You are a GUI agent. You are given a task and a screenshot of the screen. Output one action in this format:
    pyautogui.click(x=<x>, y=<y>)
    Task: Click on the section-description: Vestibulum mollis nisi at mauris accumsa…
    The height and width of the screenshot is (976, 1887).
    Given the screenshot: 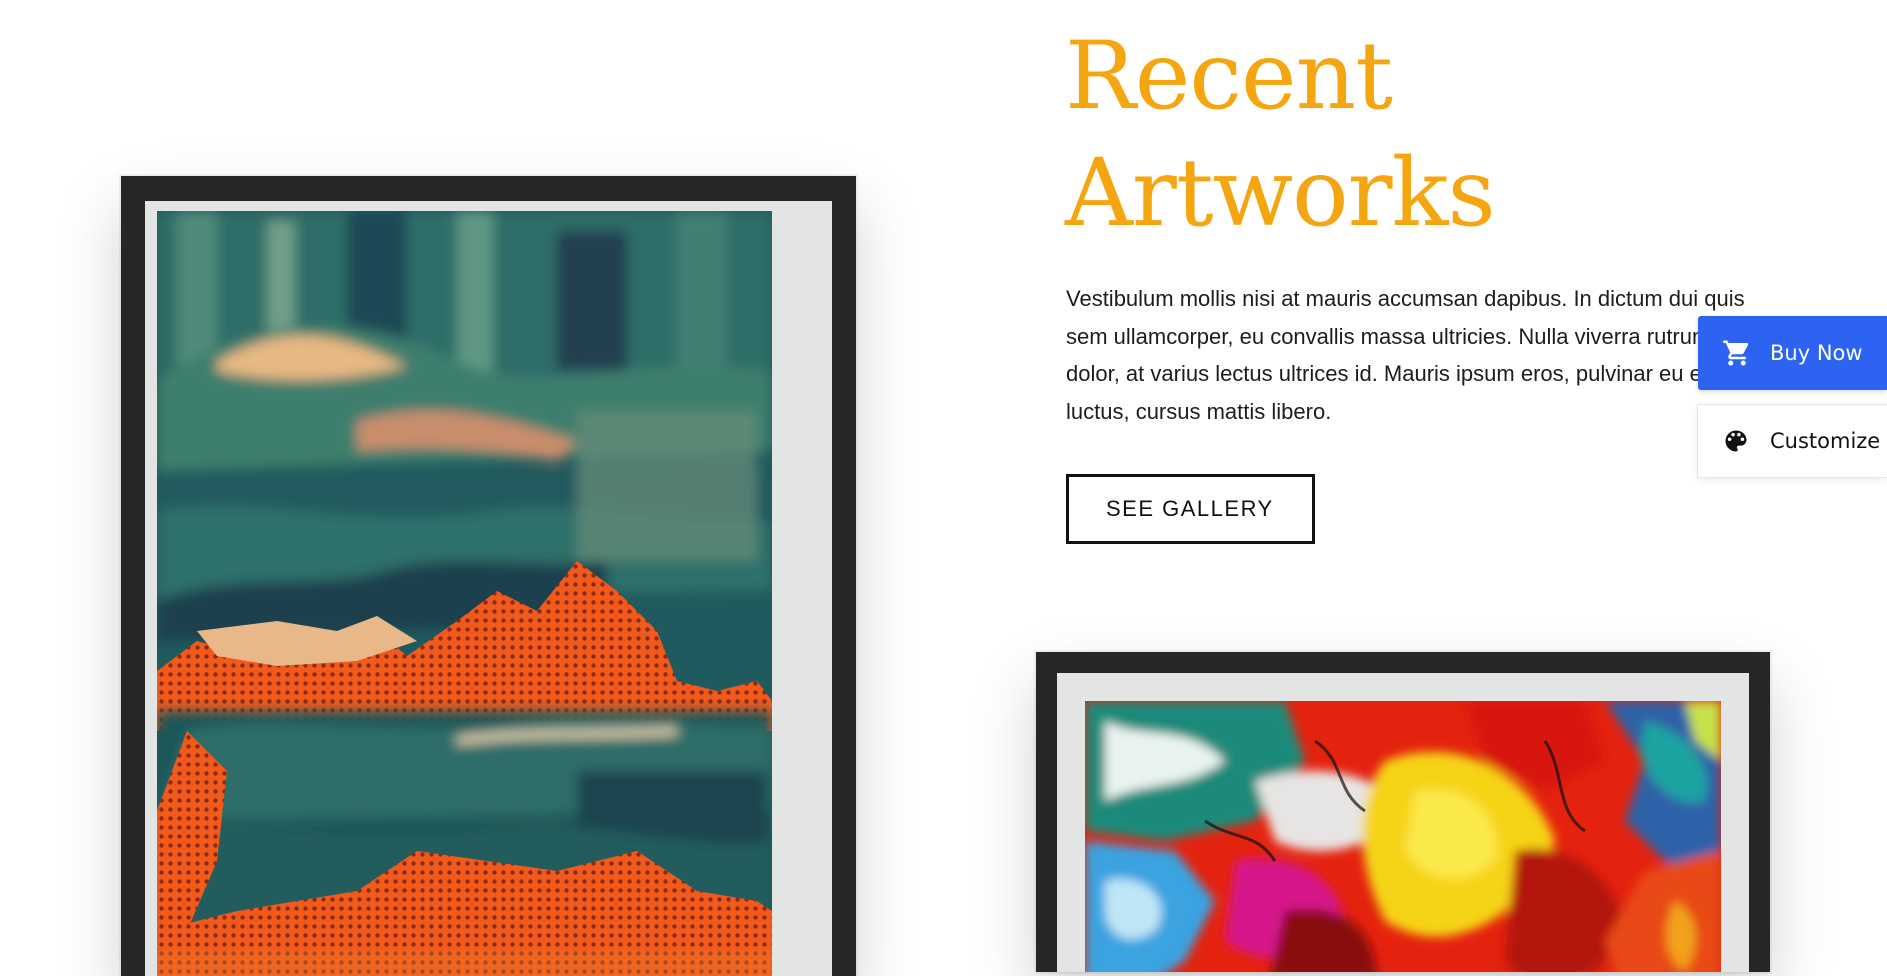 What is the action you would take?
    pyautogui.click(x=1405, y=355)
    